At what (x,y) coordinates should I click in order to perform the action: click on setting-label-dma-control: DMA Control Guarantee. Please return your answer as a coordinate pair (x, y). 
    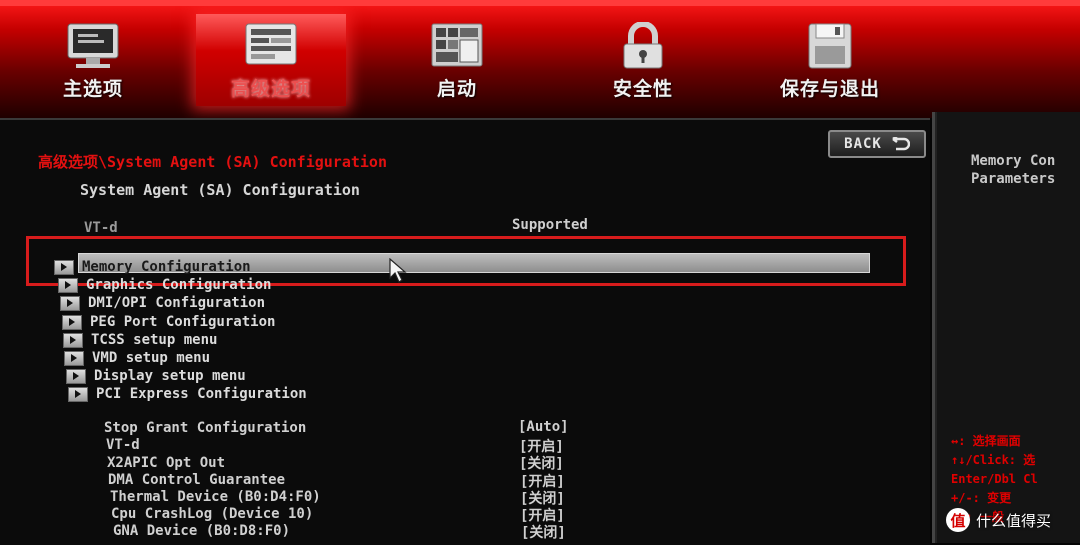
    Looking at the image, I should click on (197, 480).